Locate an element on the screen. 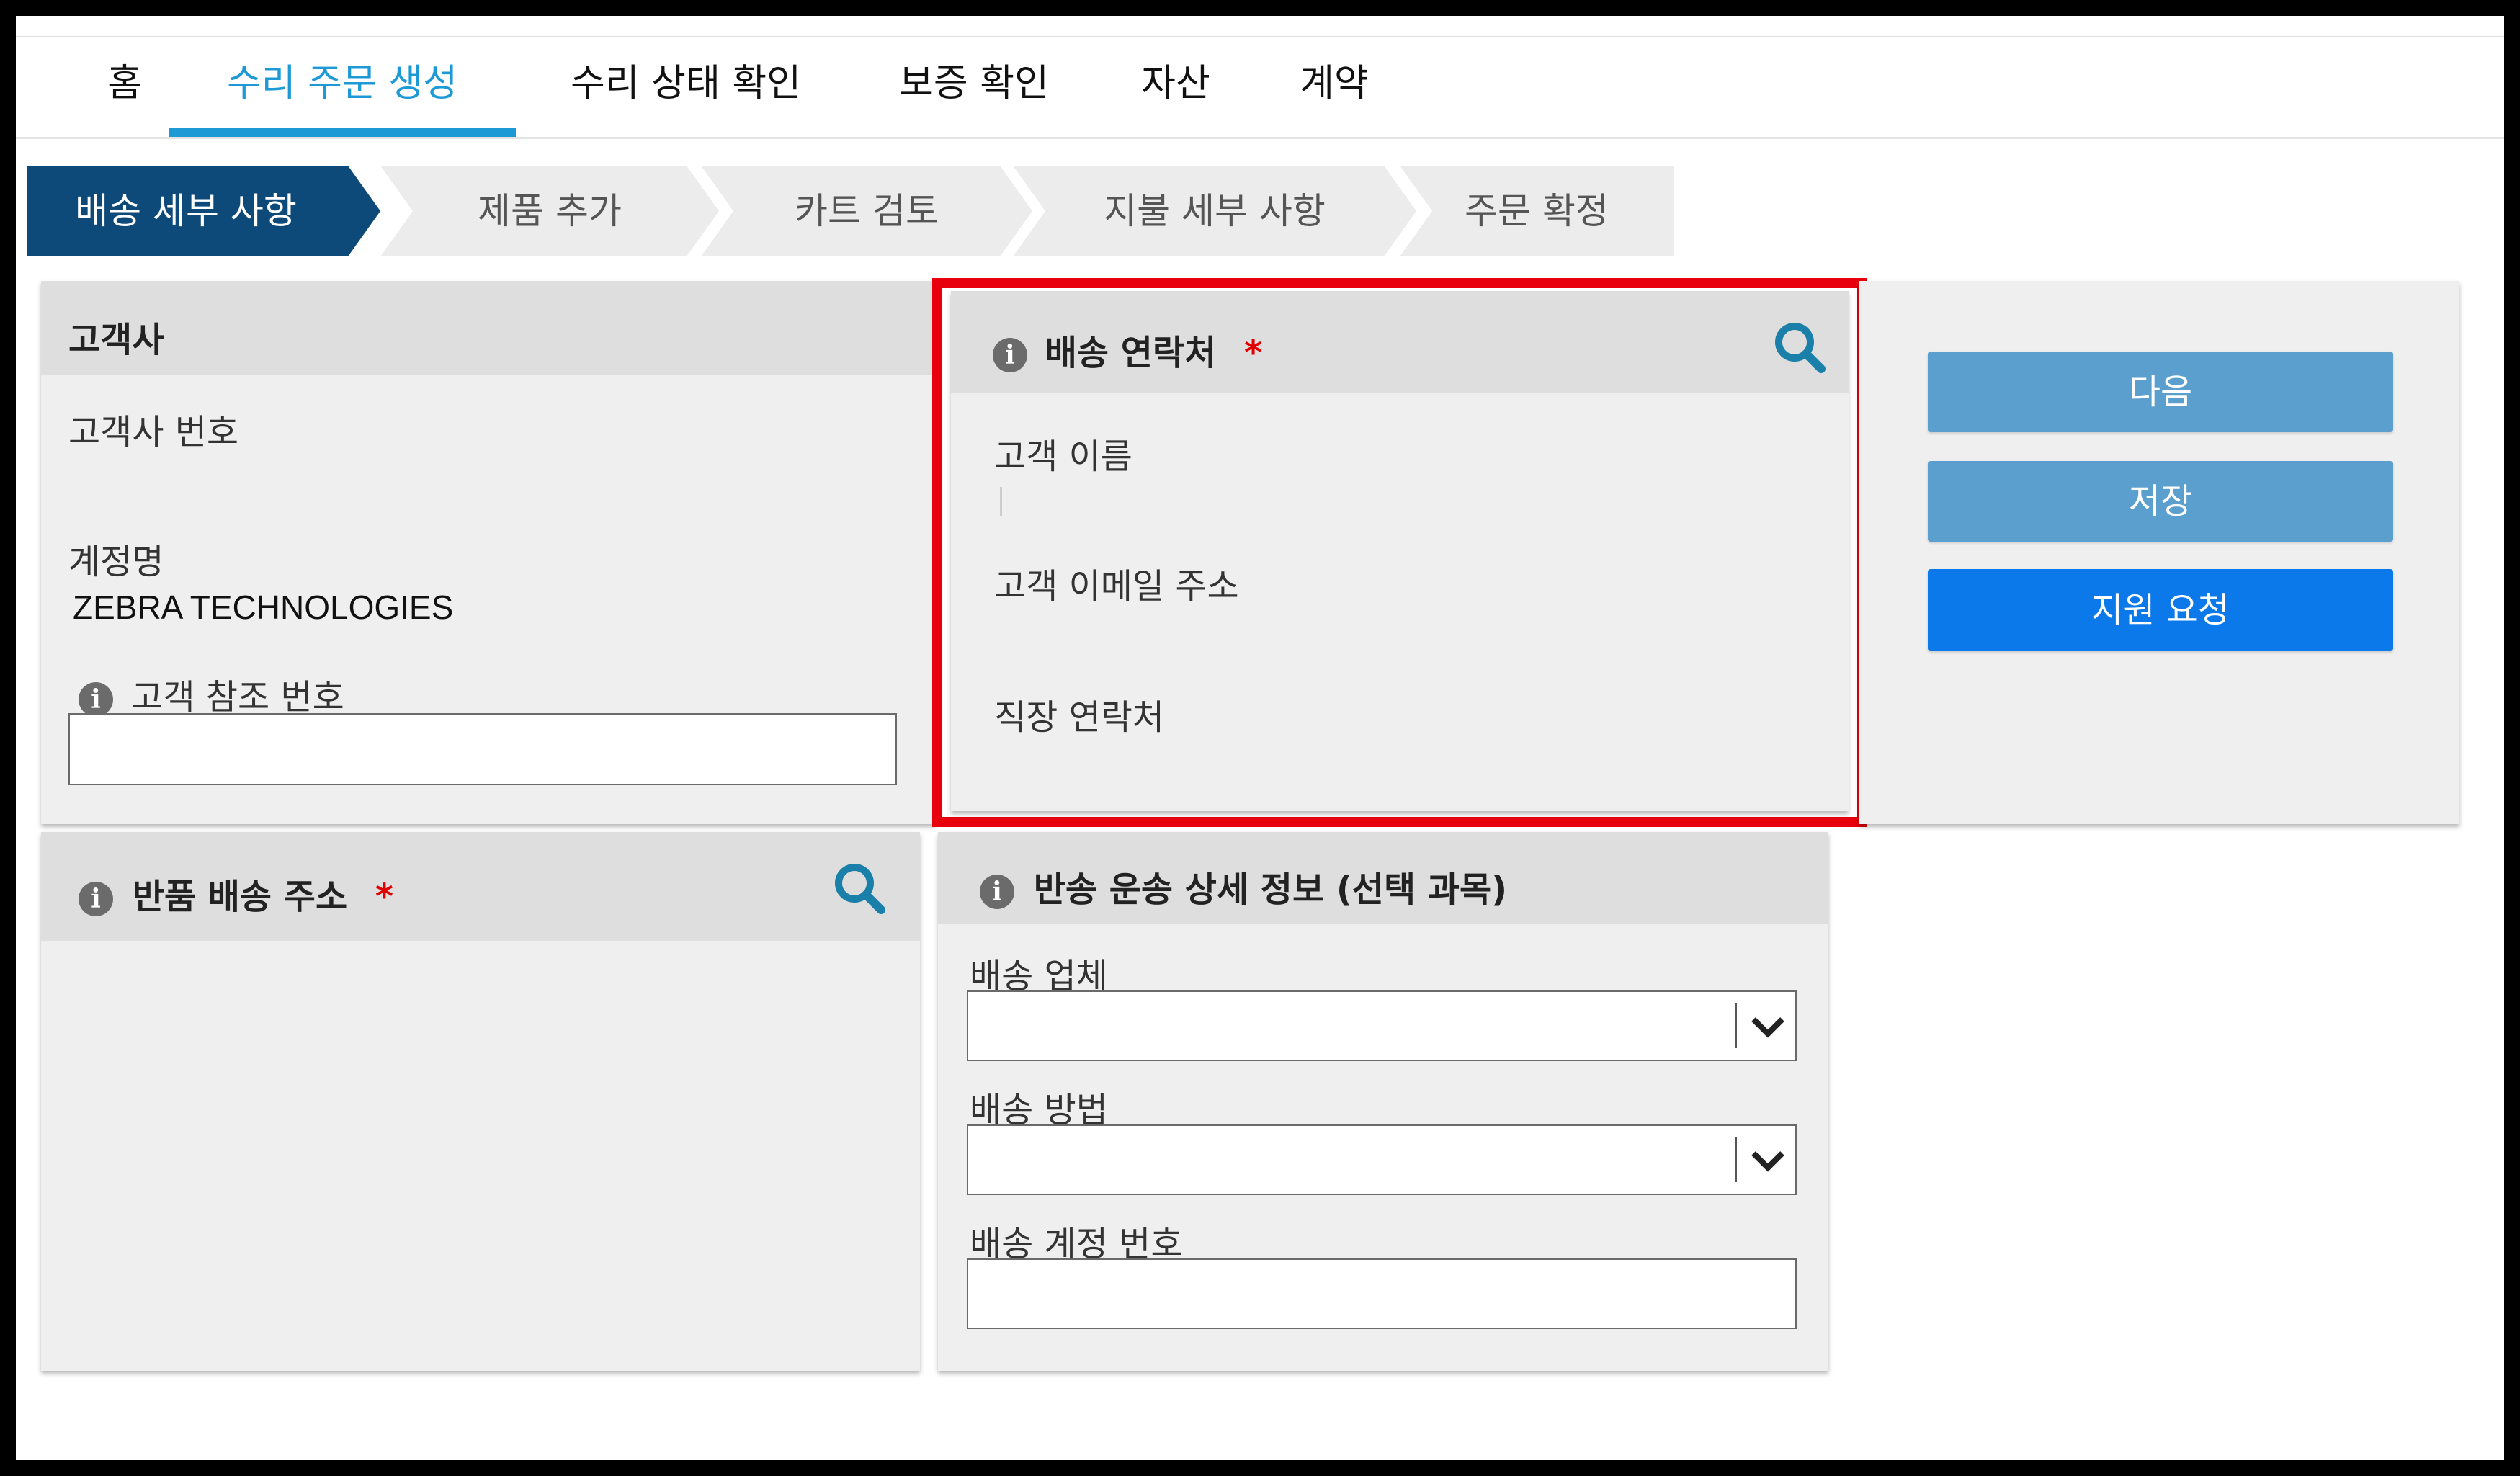 The height and width of the screenshot is (1476, 2520). return-address-title-row: i 반품 배송 주소 * is located at coordinates (236, 893).